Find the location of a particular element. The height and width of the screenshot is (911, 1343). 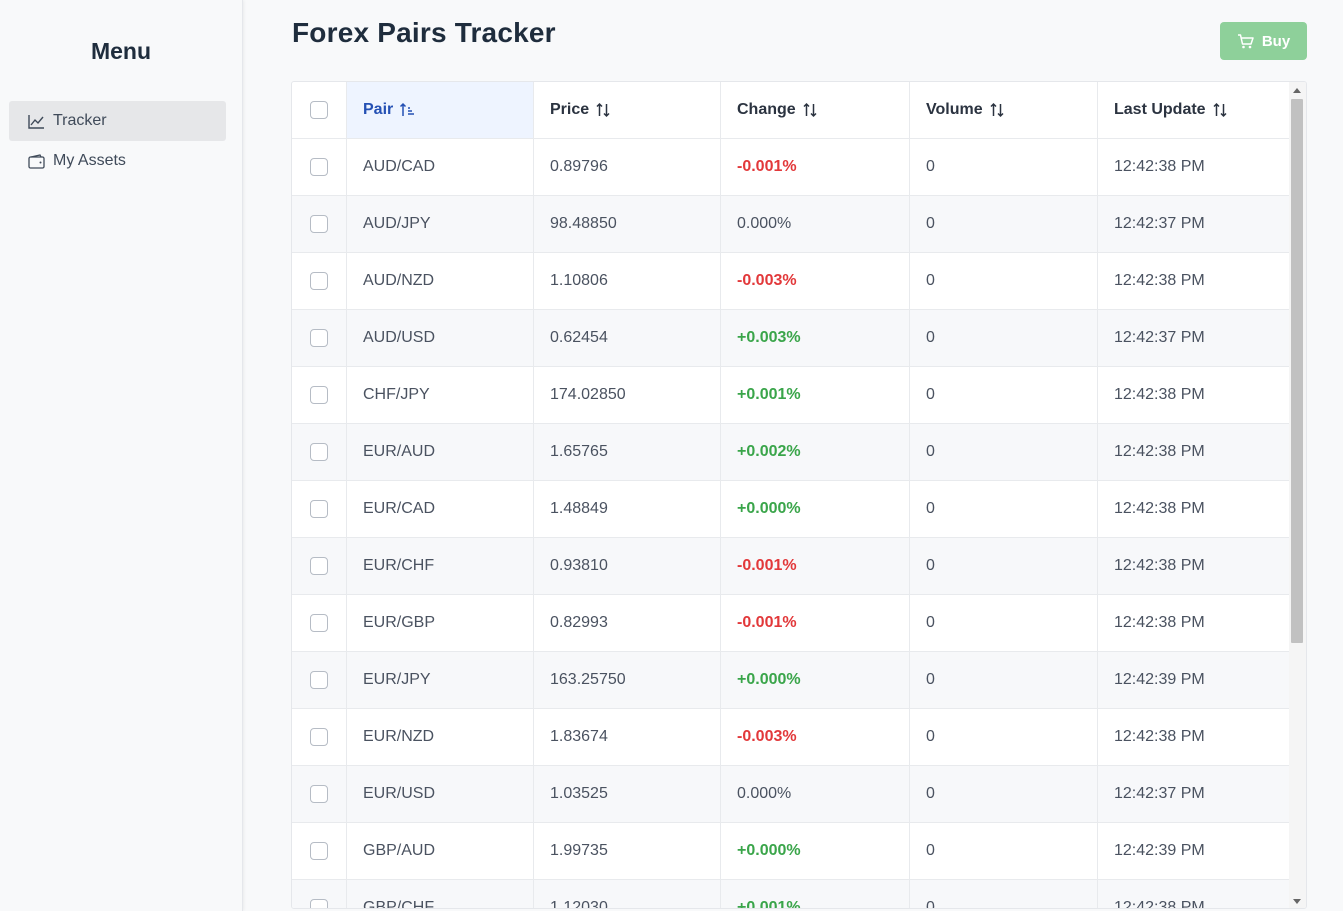

price-cell: 1.48849 is located at coordinates (627, 509).